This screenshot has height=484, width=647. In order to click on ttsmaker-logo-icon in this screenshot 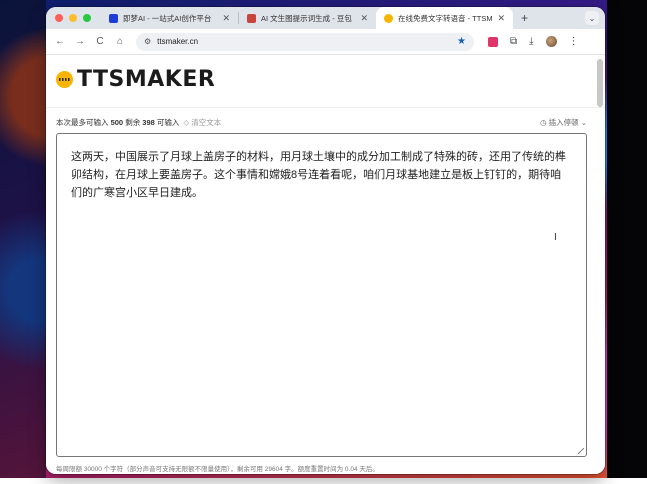, I will do `click(64, 79)`.